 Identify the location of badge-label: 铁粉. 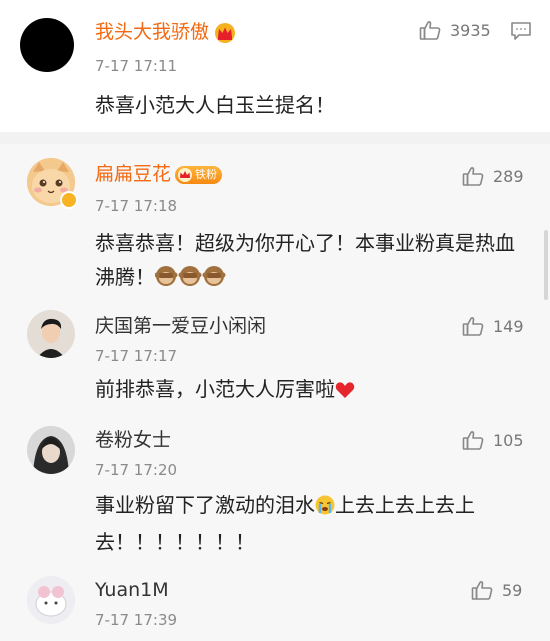
(206, 174).